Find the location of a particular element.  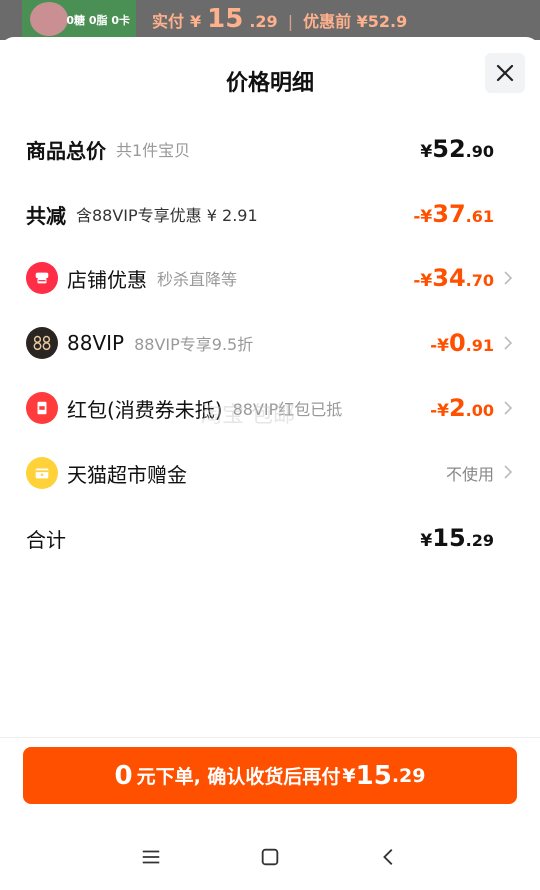

paid-dec: .29 is located at coordinates (263, 21).